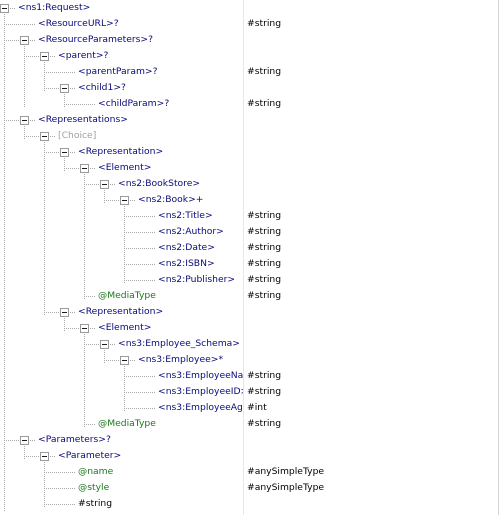  I want to click on tree-row-ns1-request: <ns1:Request>, so click(250, 8).